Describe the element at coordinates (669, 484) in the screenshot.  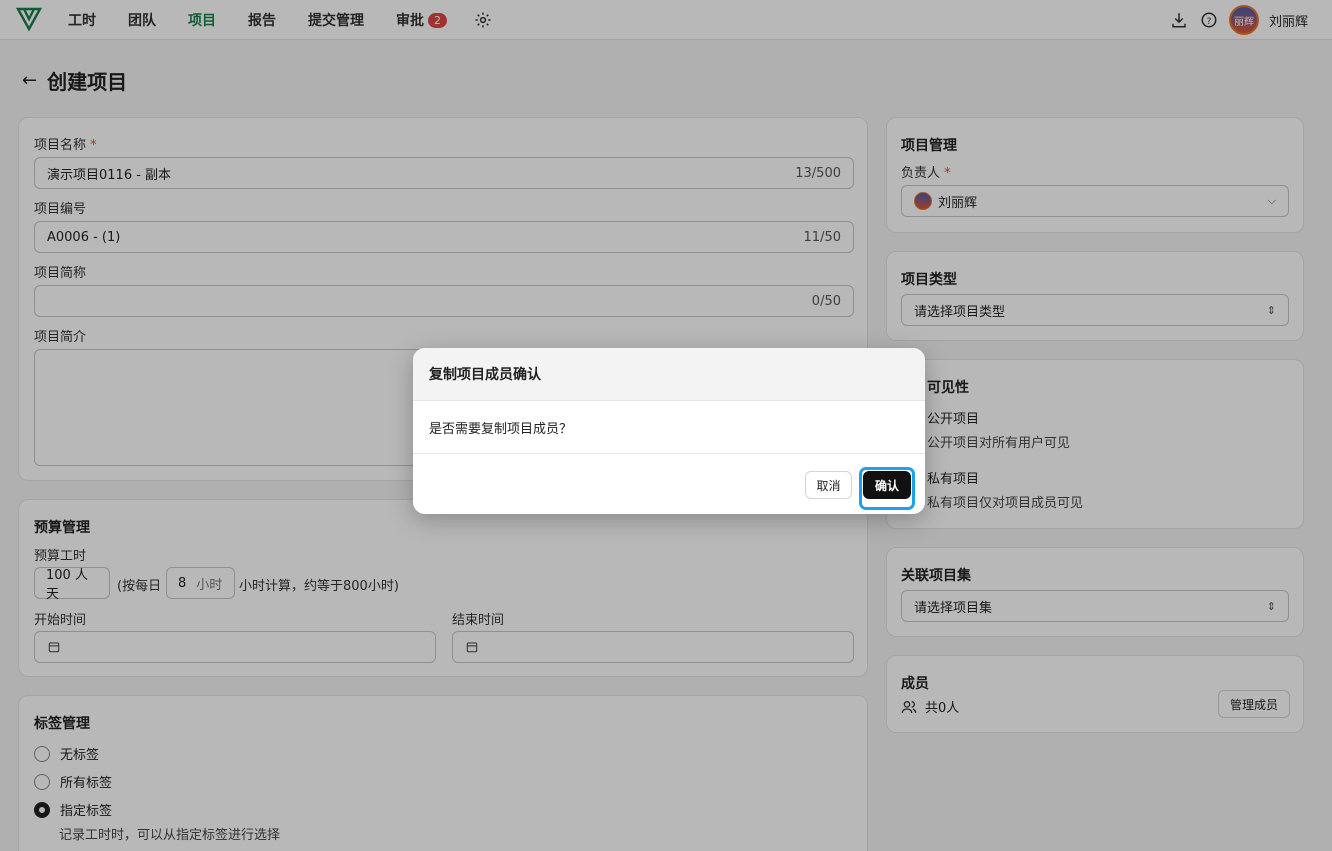
I see `dialog-footer: 取消 确认` at that location.